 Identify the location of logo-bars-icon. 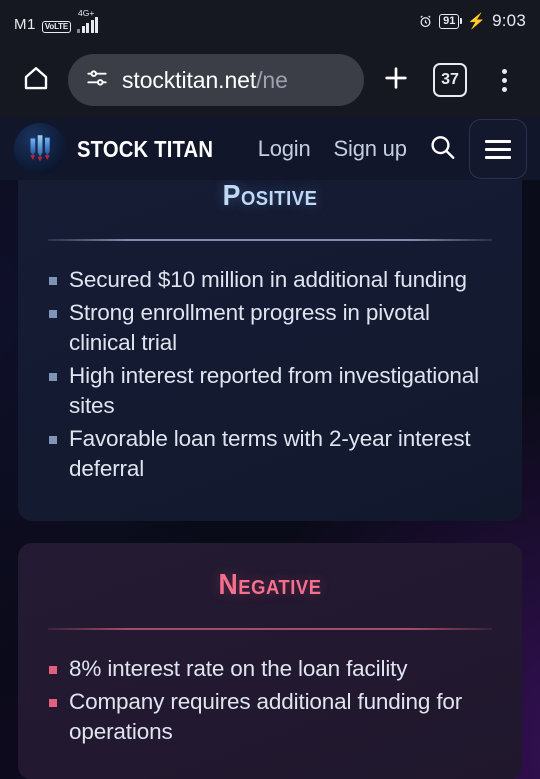
(40, 148).